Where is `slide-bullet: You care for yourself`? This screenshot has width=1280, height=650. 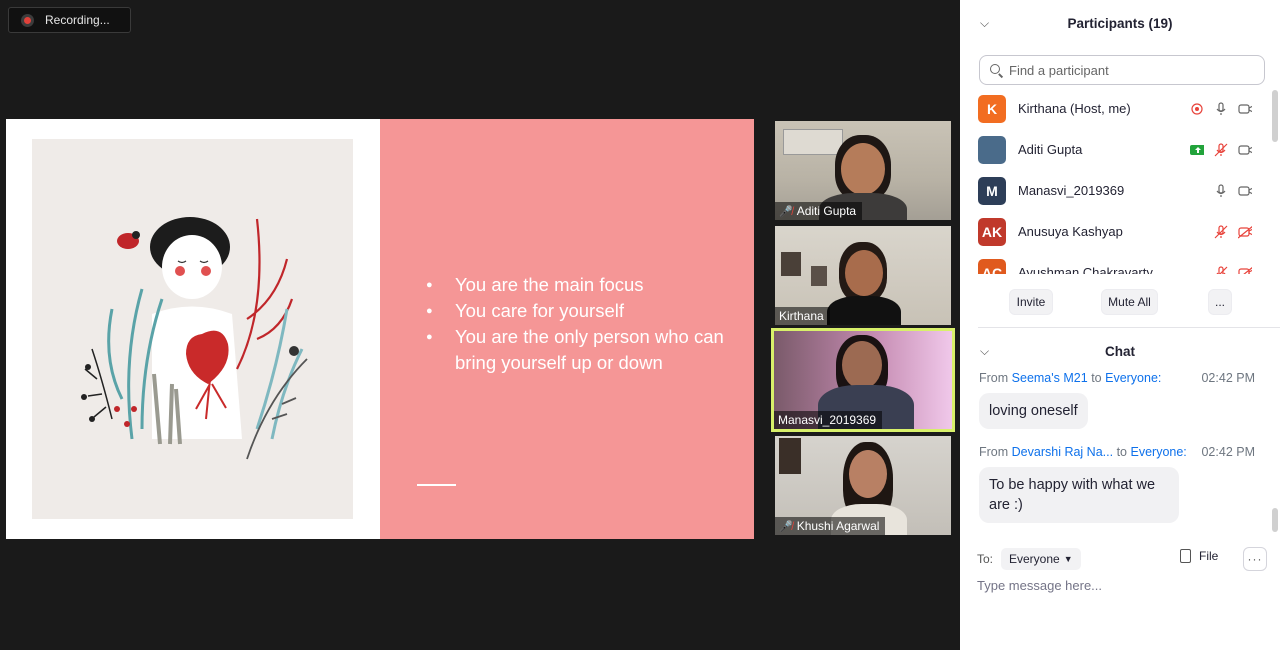
slide-bullet: You care for yourself is located at coordinates (581, 311).